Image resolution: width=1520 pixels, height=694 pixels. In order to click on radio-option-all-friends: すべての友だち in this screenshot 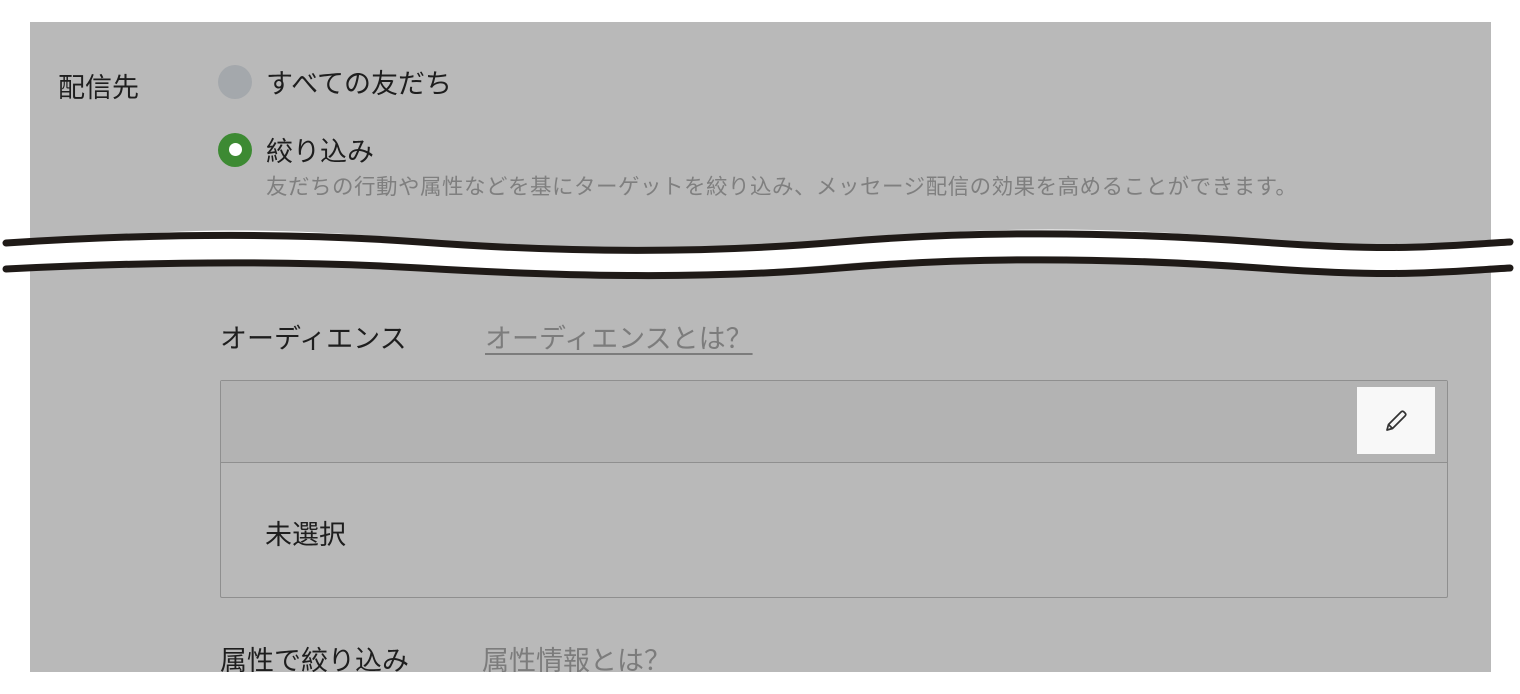, I will do `click(335, 81)`.